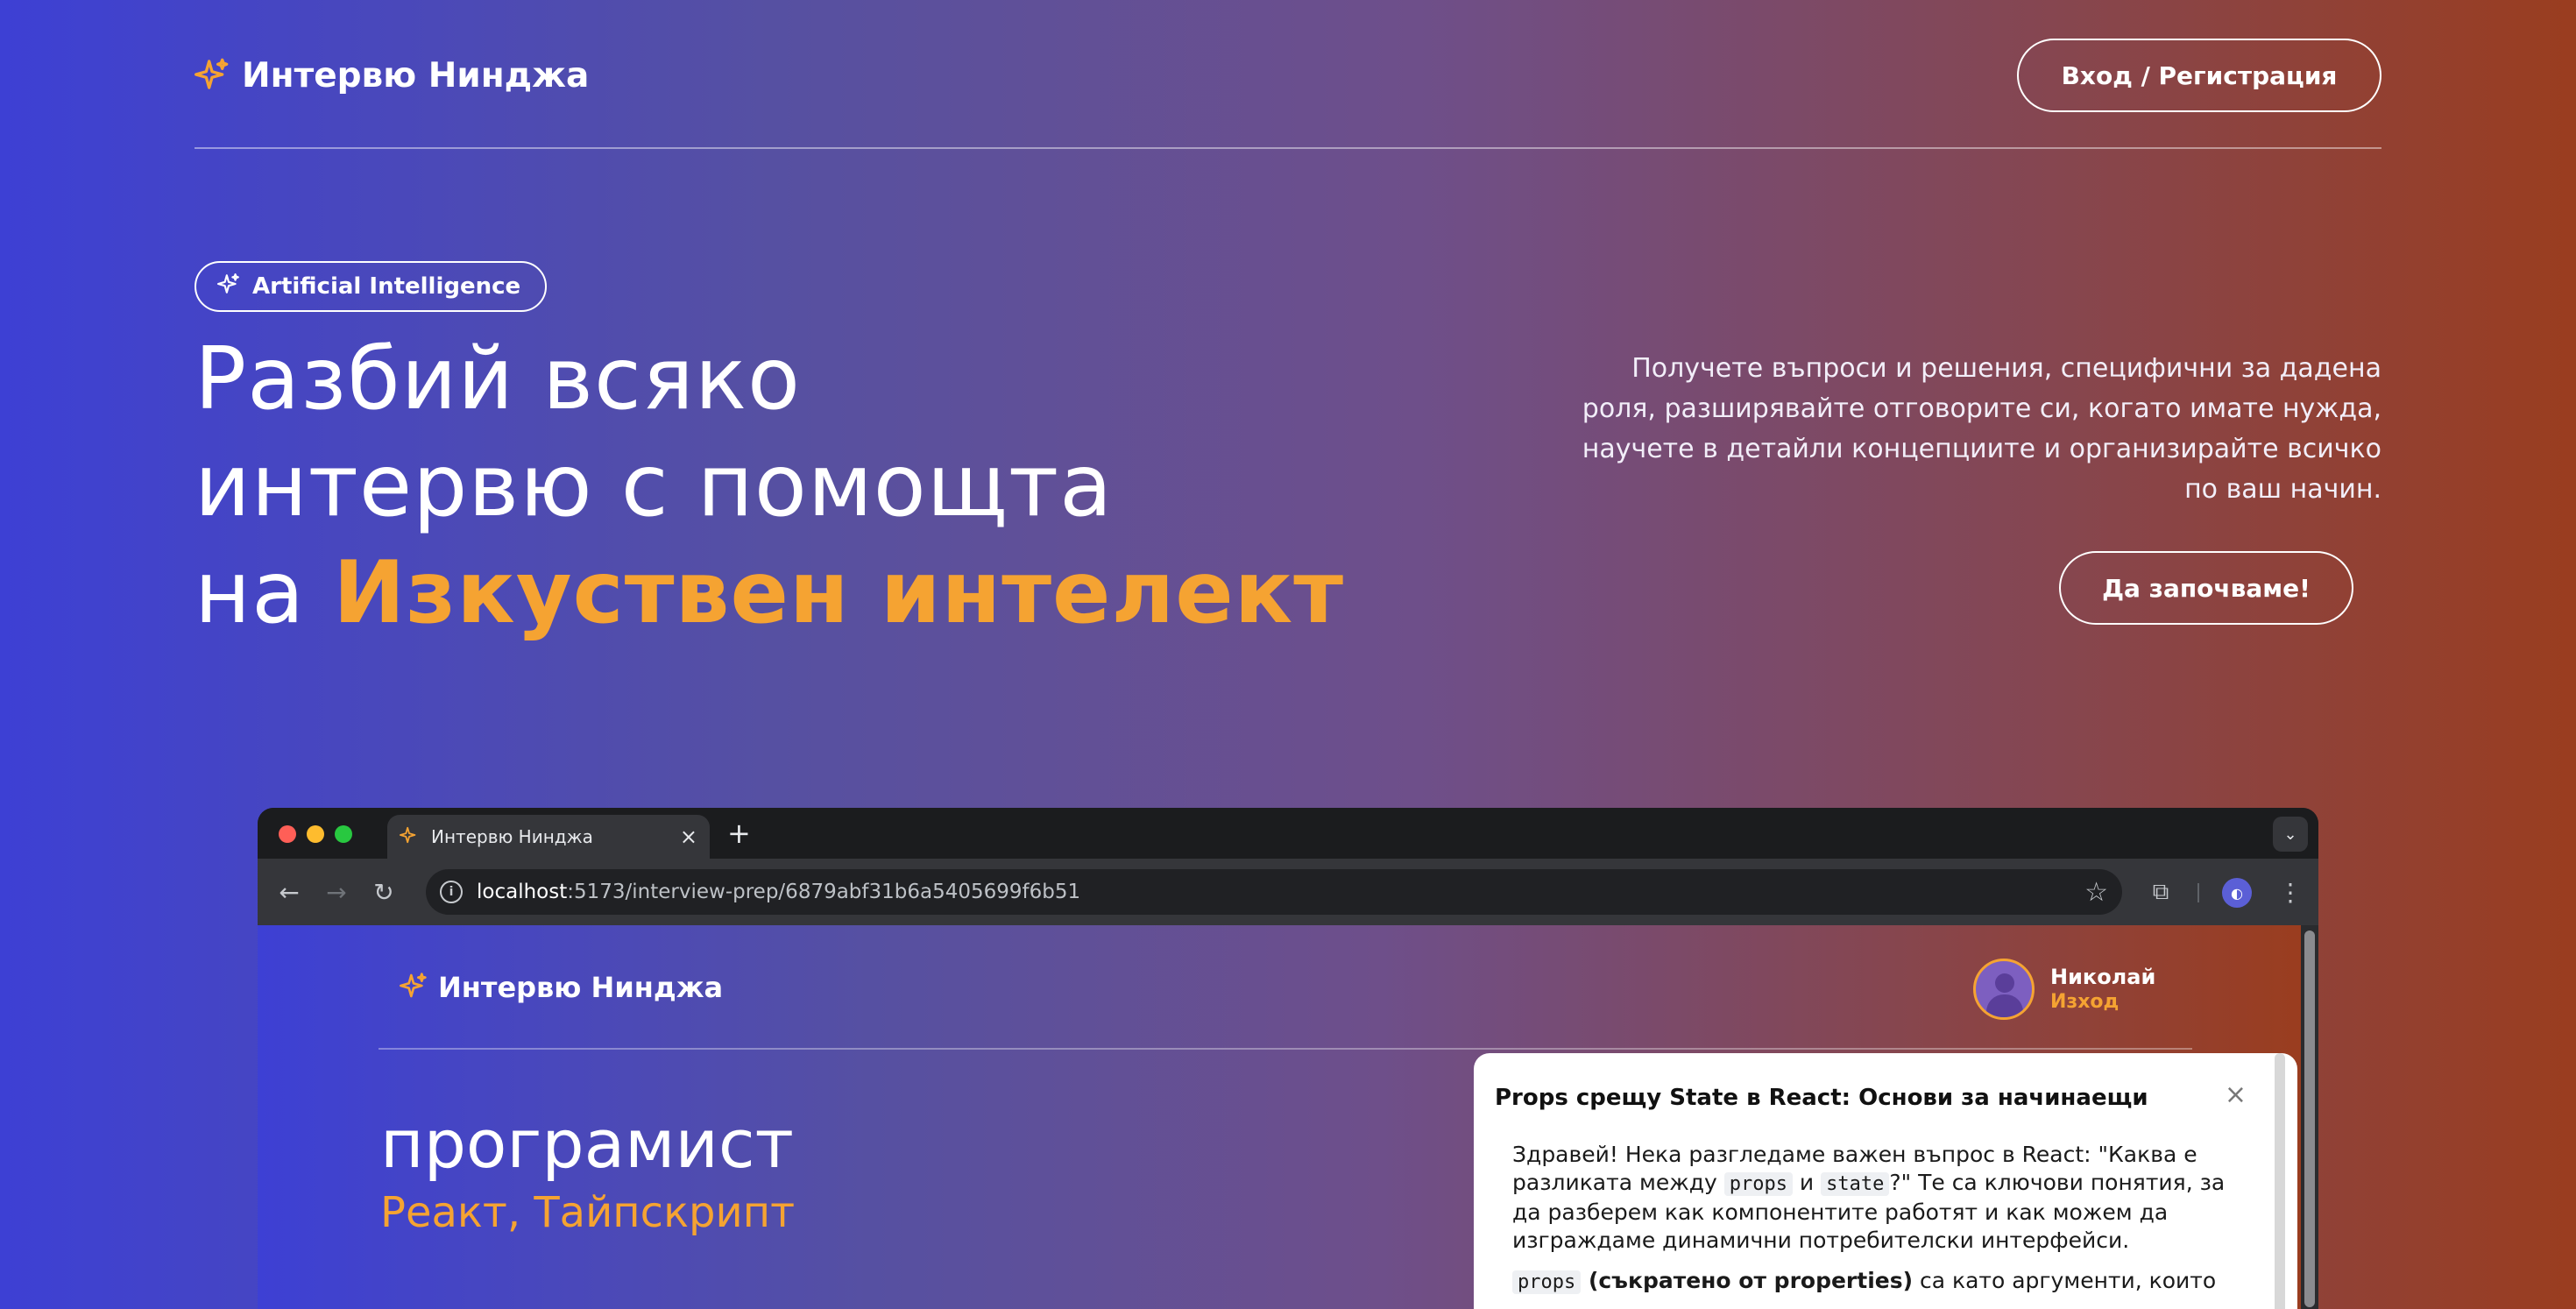 The width and height of the screenshot is (2576, 1309). Describe the element at coordinates (1288, 833) in the screenshot. I see `browser-tab-bar: Интервю Нинджа × + ⌄` at that location.